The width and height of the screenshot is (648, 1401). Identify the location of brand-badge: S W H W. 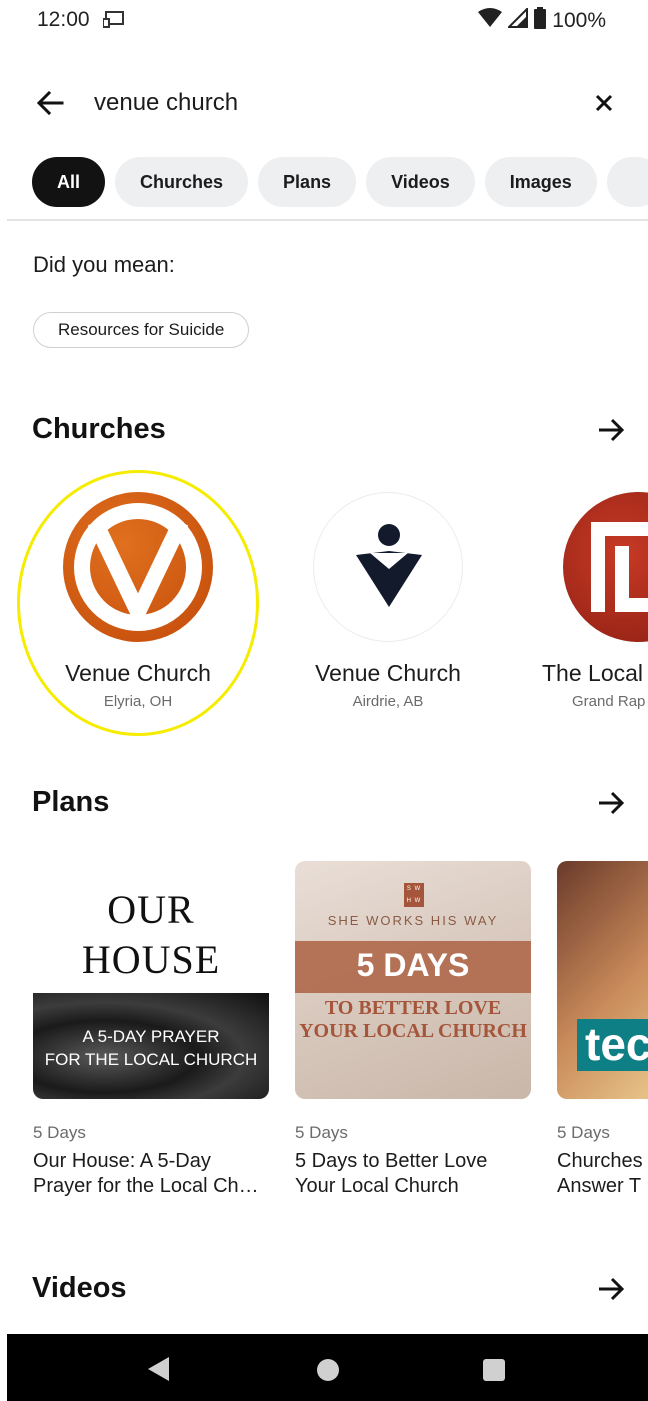
(414, 895).